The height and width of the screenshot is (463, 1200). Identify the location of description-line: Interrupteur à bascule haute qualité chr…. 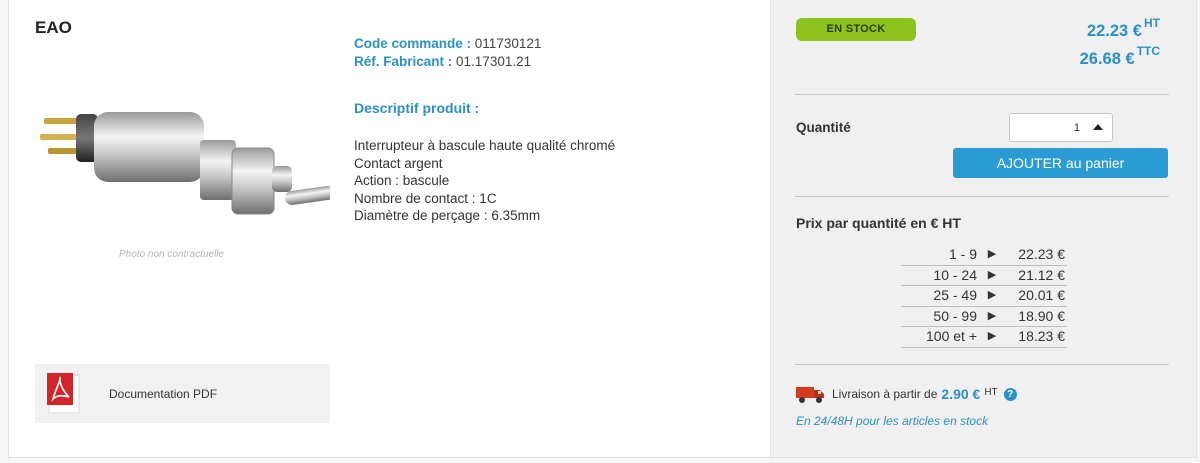
(485, 145).